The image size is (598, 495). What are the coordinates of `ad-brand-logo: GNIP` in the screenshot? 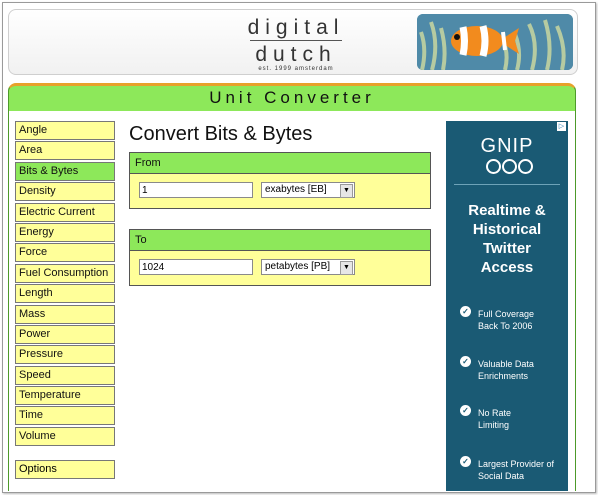 It's located at (507, 146).